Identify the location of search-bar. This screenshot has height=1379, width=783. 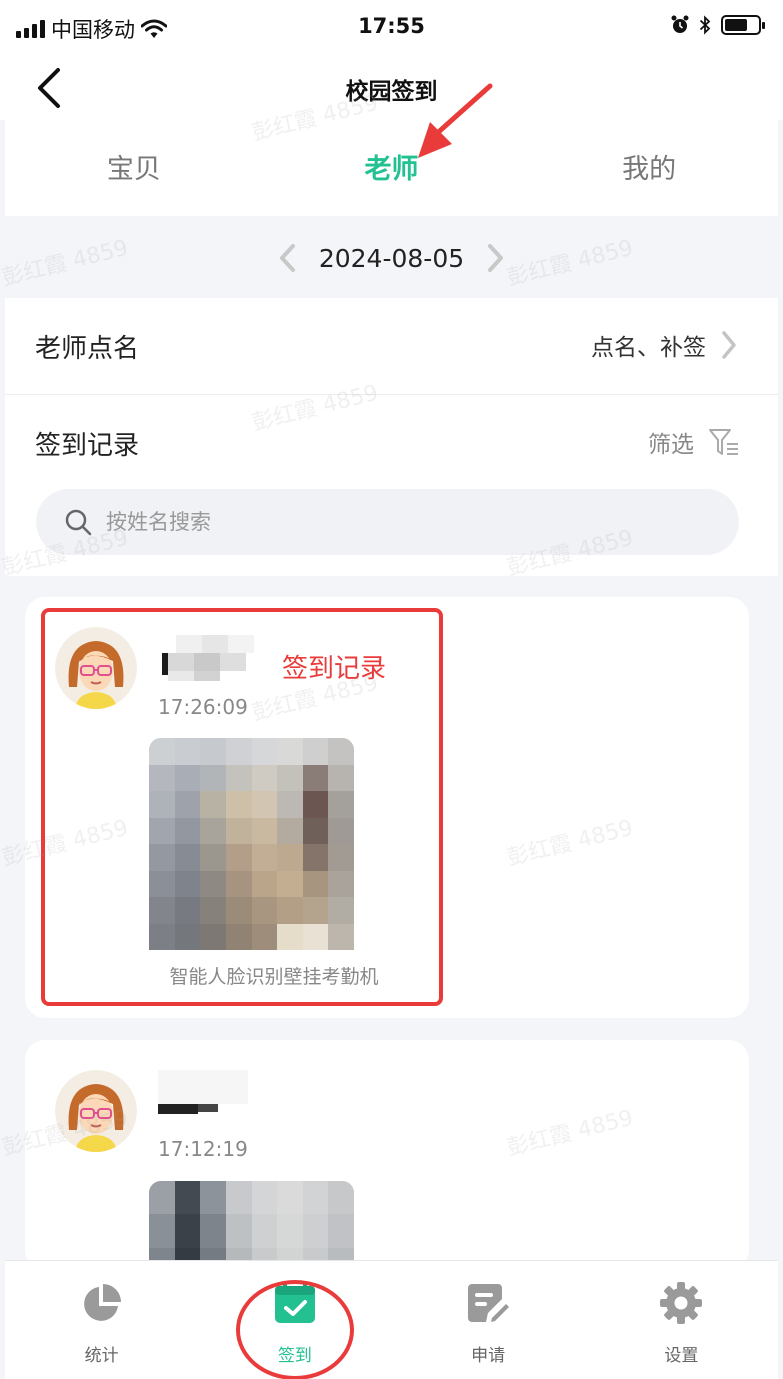
(387, 522).